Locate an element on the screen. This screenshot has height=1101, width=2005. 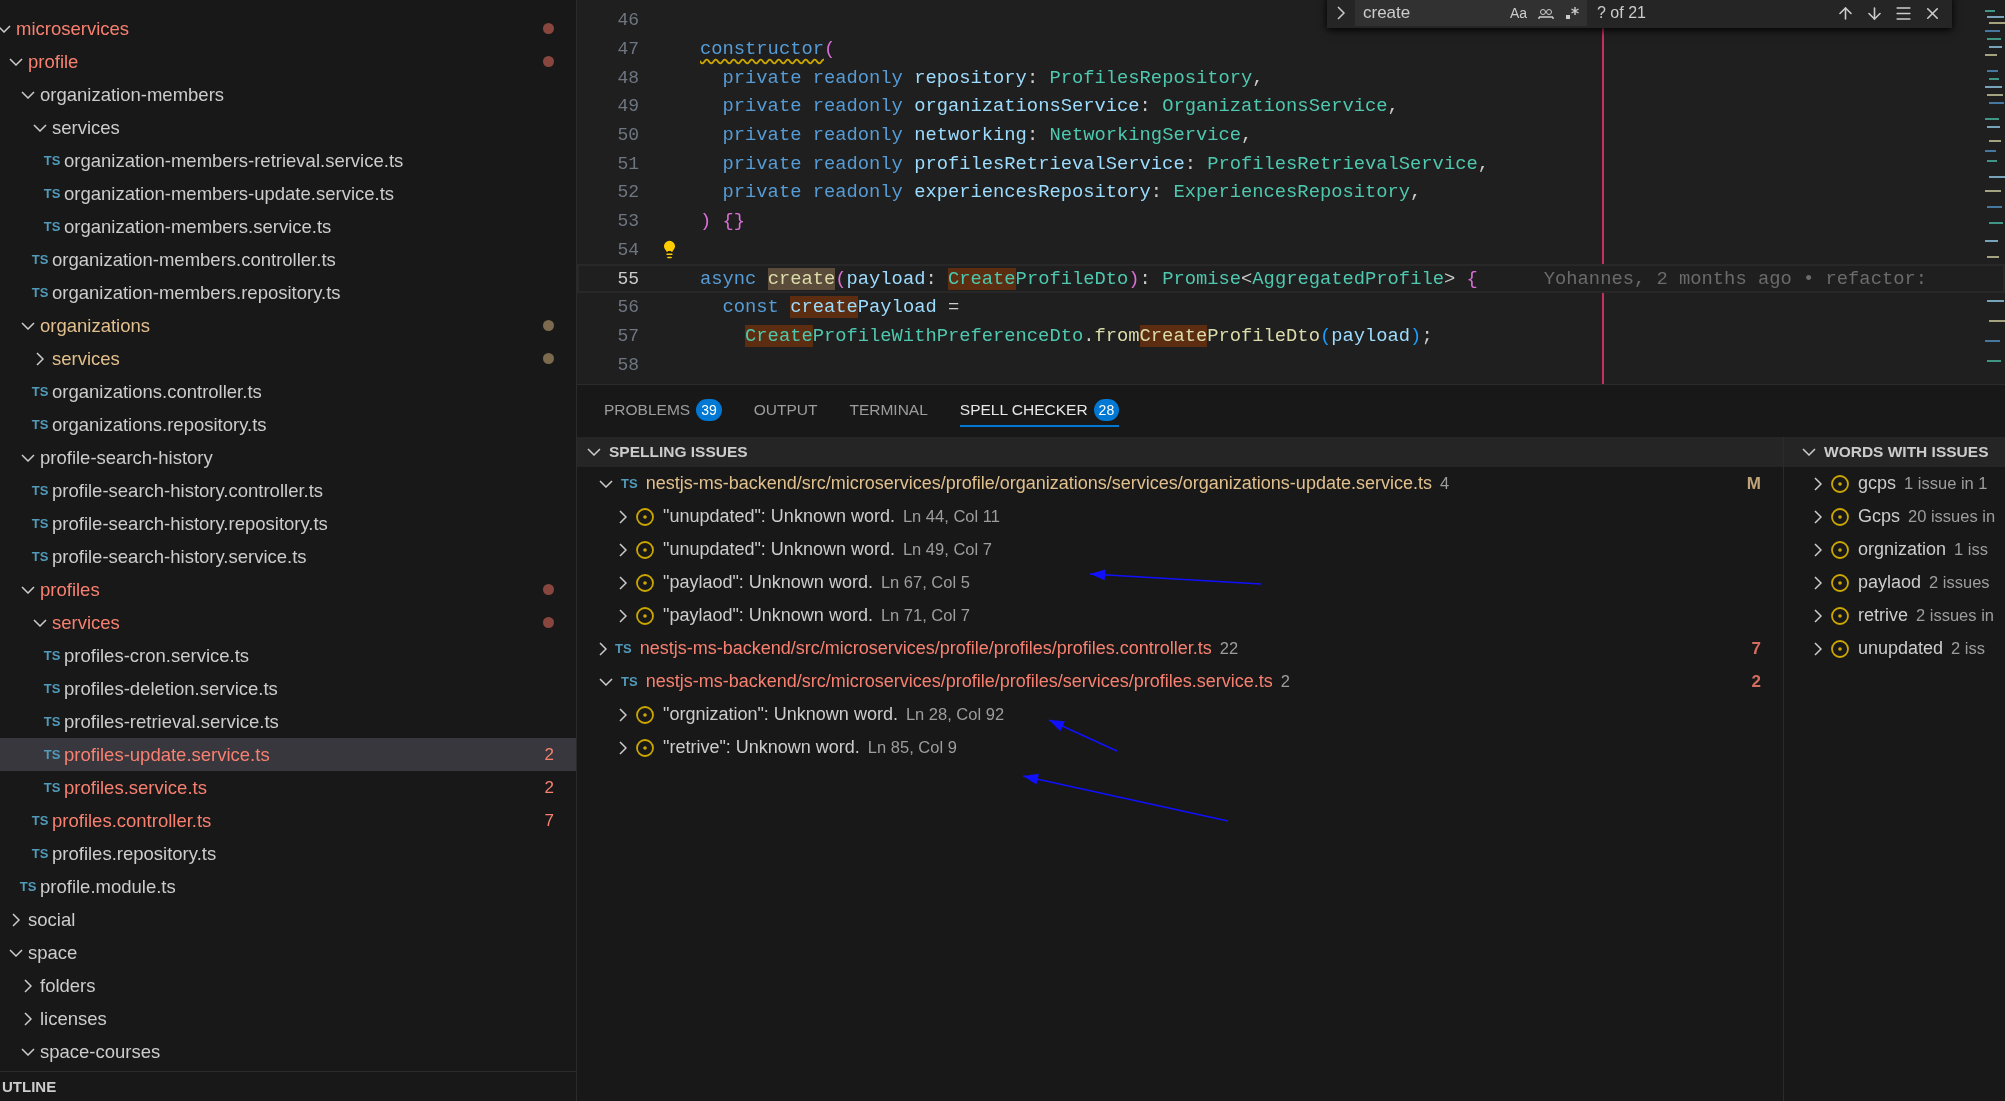
outline-header: UTLINE is located at coordinates (29, 1086).